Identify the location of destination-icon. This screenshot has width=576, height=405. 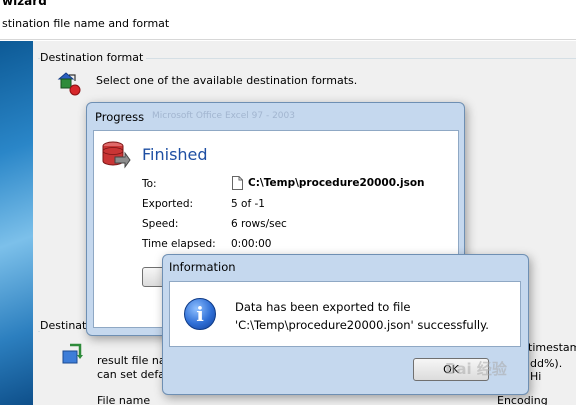
(72, 355).